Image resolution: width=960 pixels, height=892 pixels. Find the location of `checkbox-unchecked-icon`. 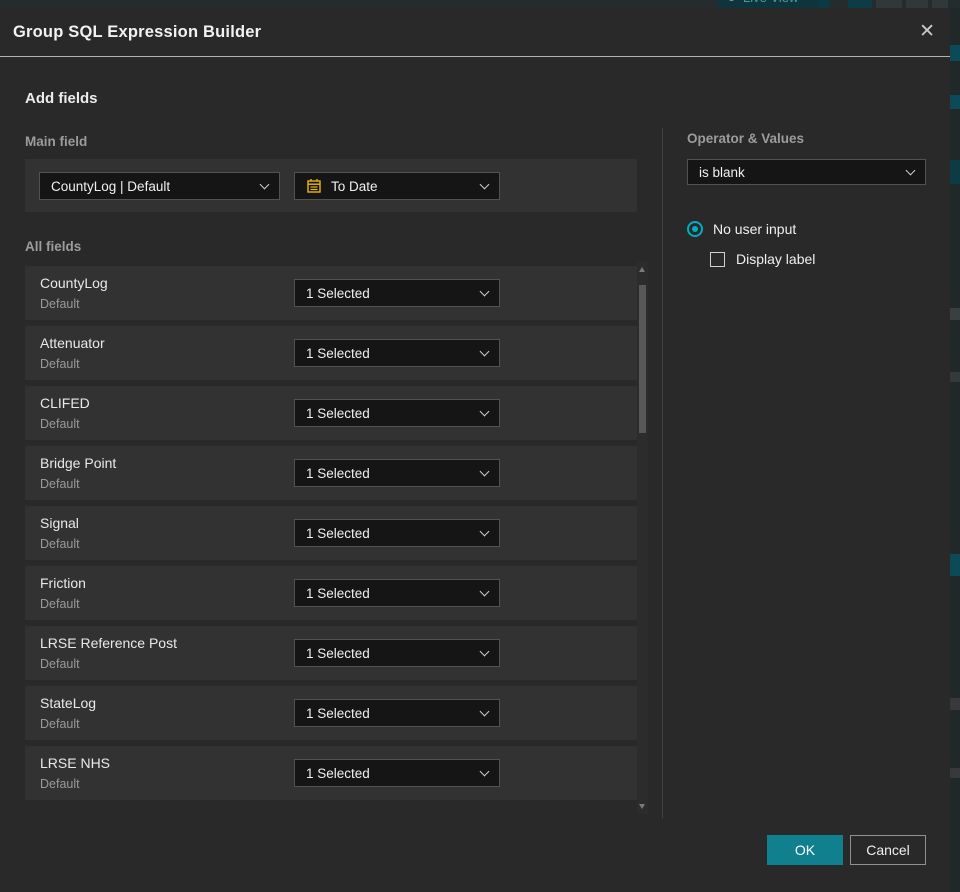

checkbox-unchecked-icon is located at coordinates (717, 259).